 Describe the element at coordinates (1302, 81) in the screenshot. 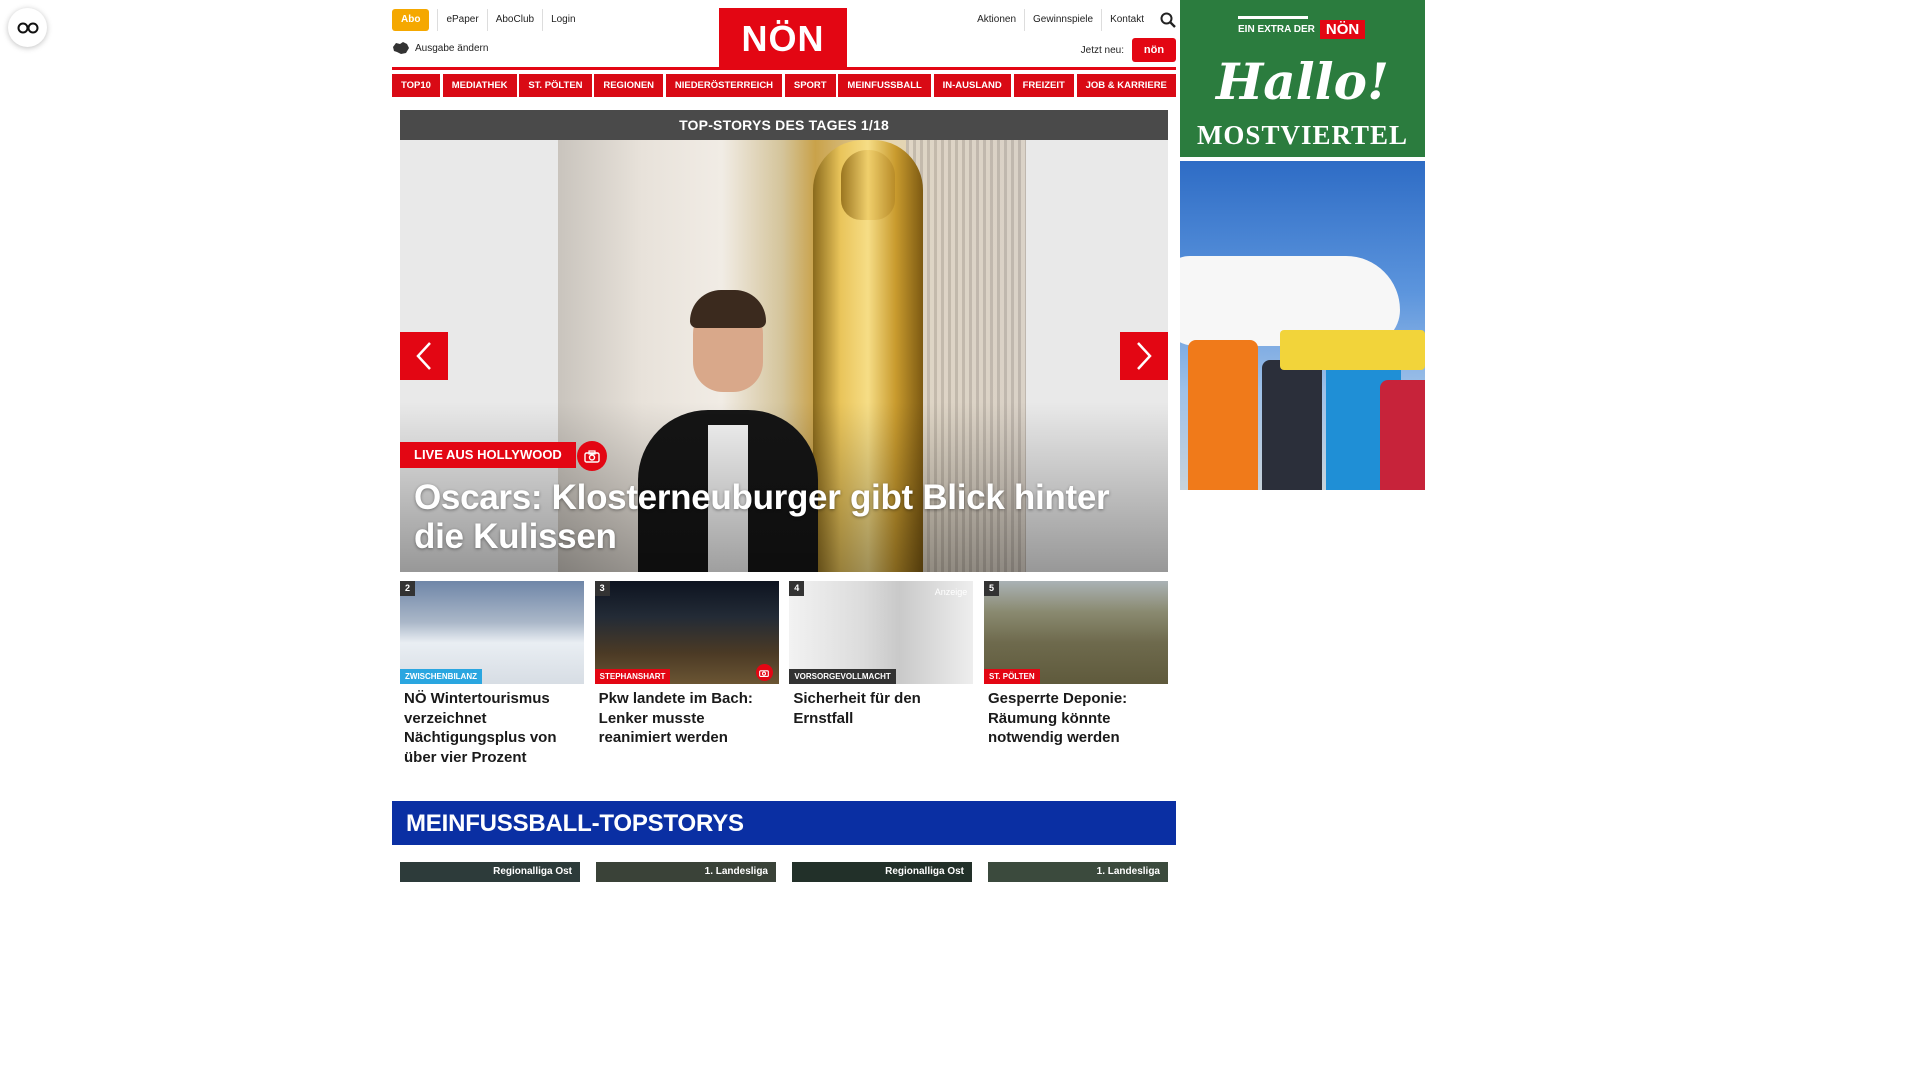

I see `ad-hallo-title: Hallo!` at that location.